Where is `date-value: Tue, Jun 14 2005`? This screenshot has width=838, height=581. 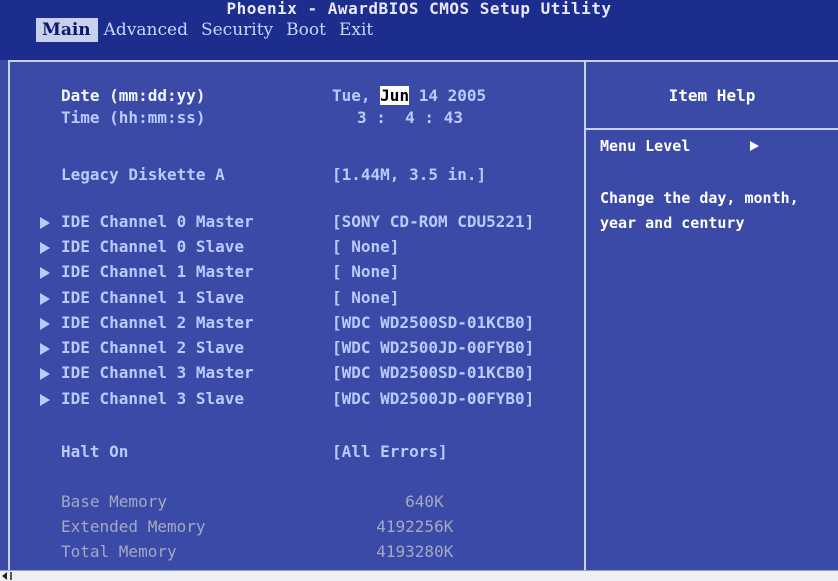 date-value: Tue, Jun 14 2005 is located at coordinates (409, 96).